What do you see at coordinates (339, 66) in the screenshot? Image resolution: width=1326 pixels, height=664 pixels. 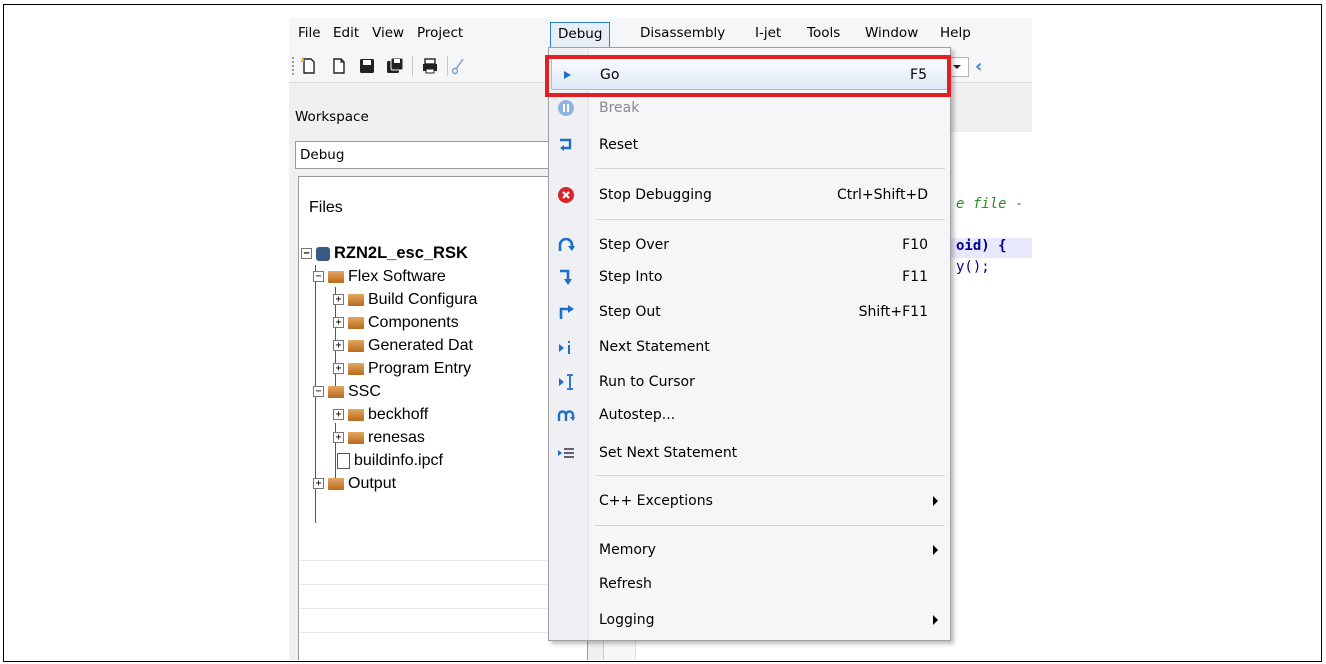 I see `new-document-icon` at bounding box center [339, 66].